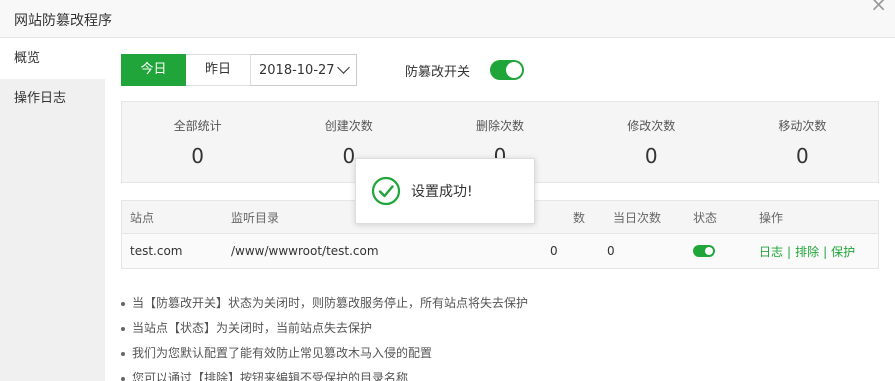 The height and width of the screenshot is (381, 895). What do you see at coordinates (771, 252) in the screenshot?
I see `log-link: 日志` at bounding box center [771, 252].